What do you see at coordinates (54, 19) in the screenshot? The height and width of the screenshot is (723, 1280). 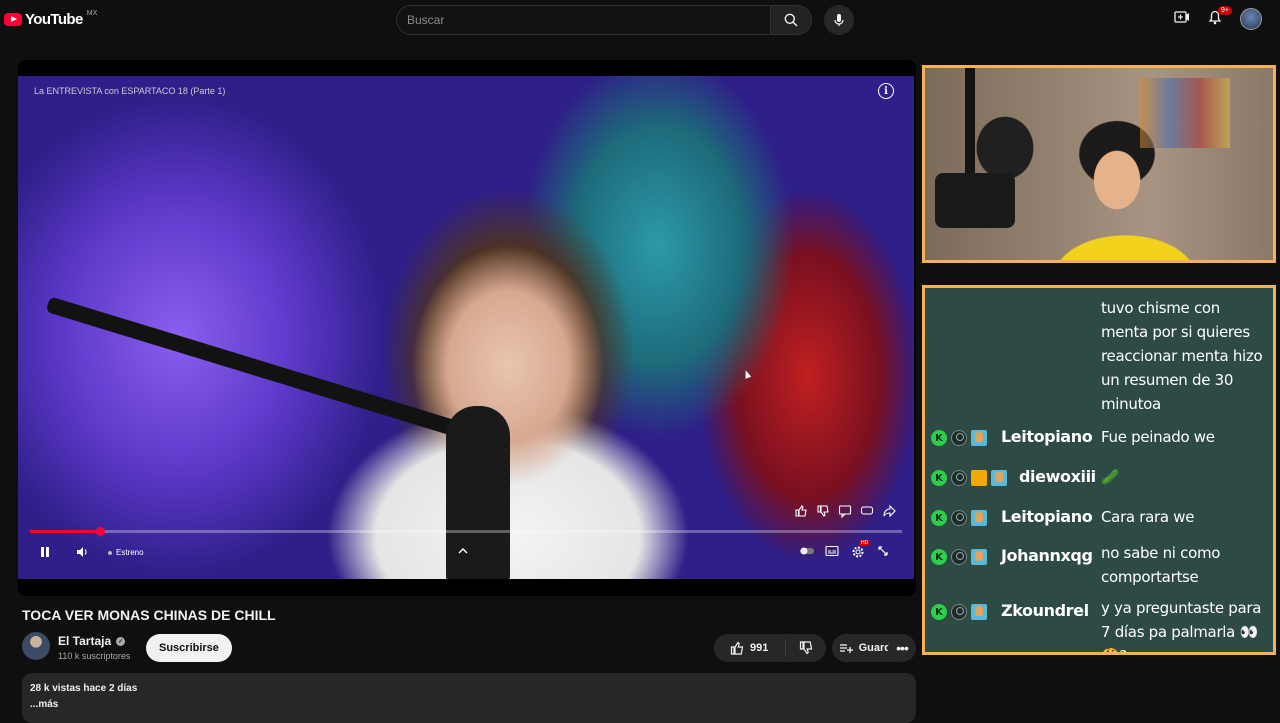 I see `logo-wordmark: YouTube` at bounding box center [54, 19].